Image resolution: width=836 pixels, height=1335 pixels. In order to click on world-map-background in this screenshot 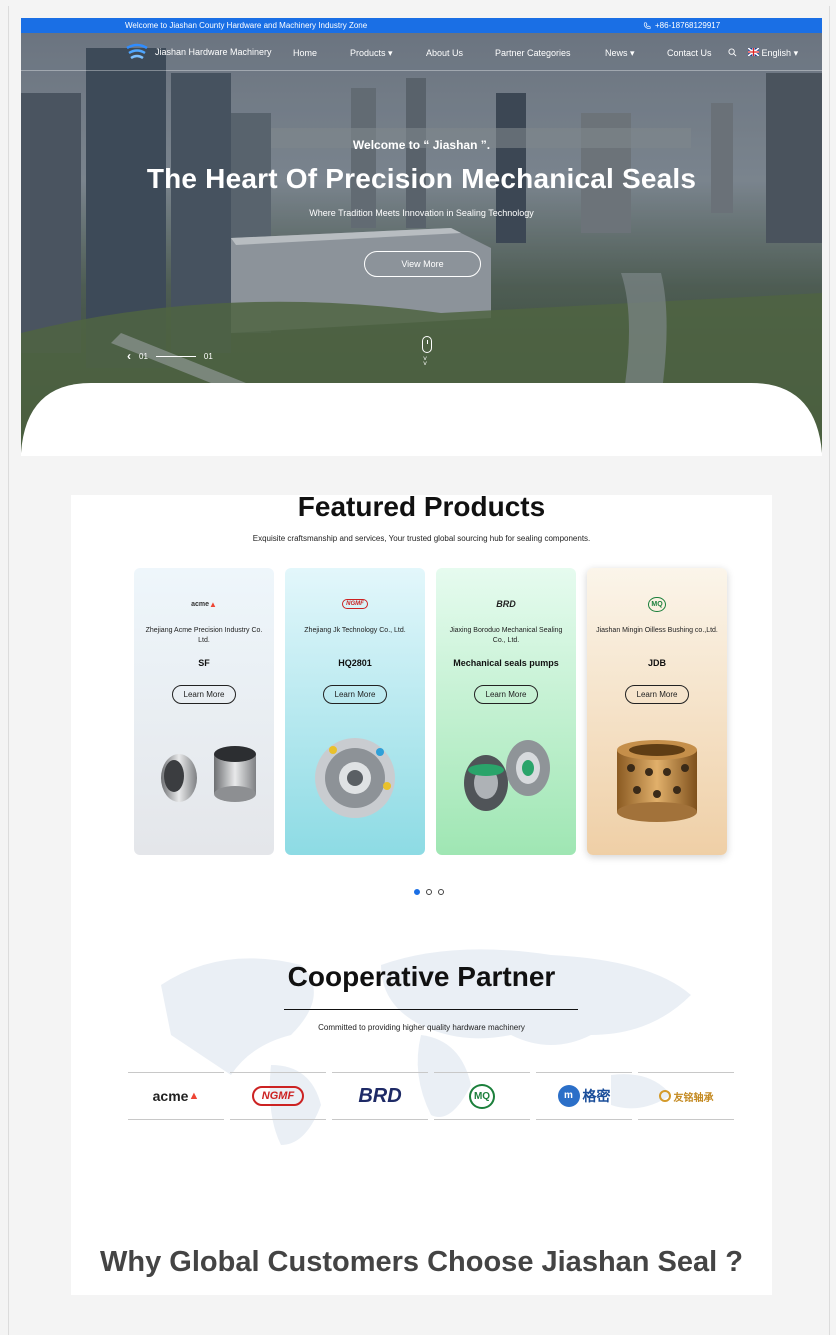, I will do `click(426, 1047)`.